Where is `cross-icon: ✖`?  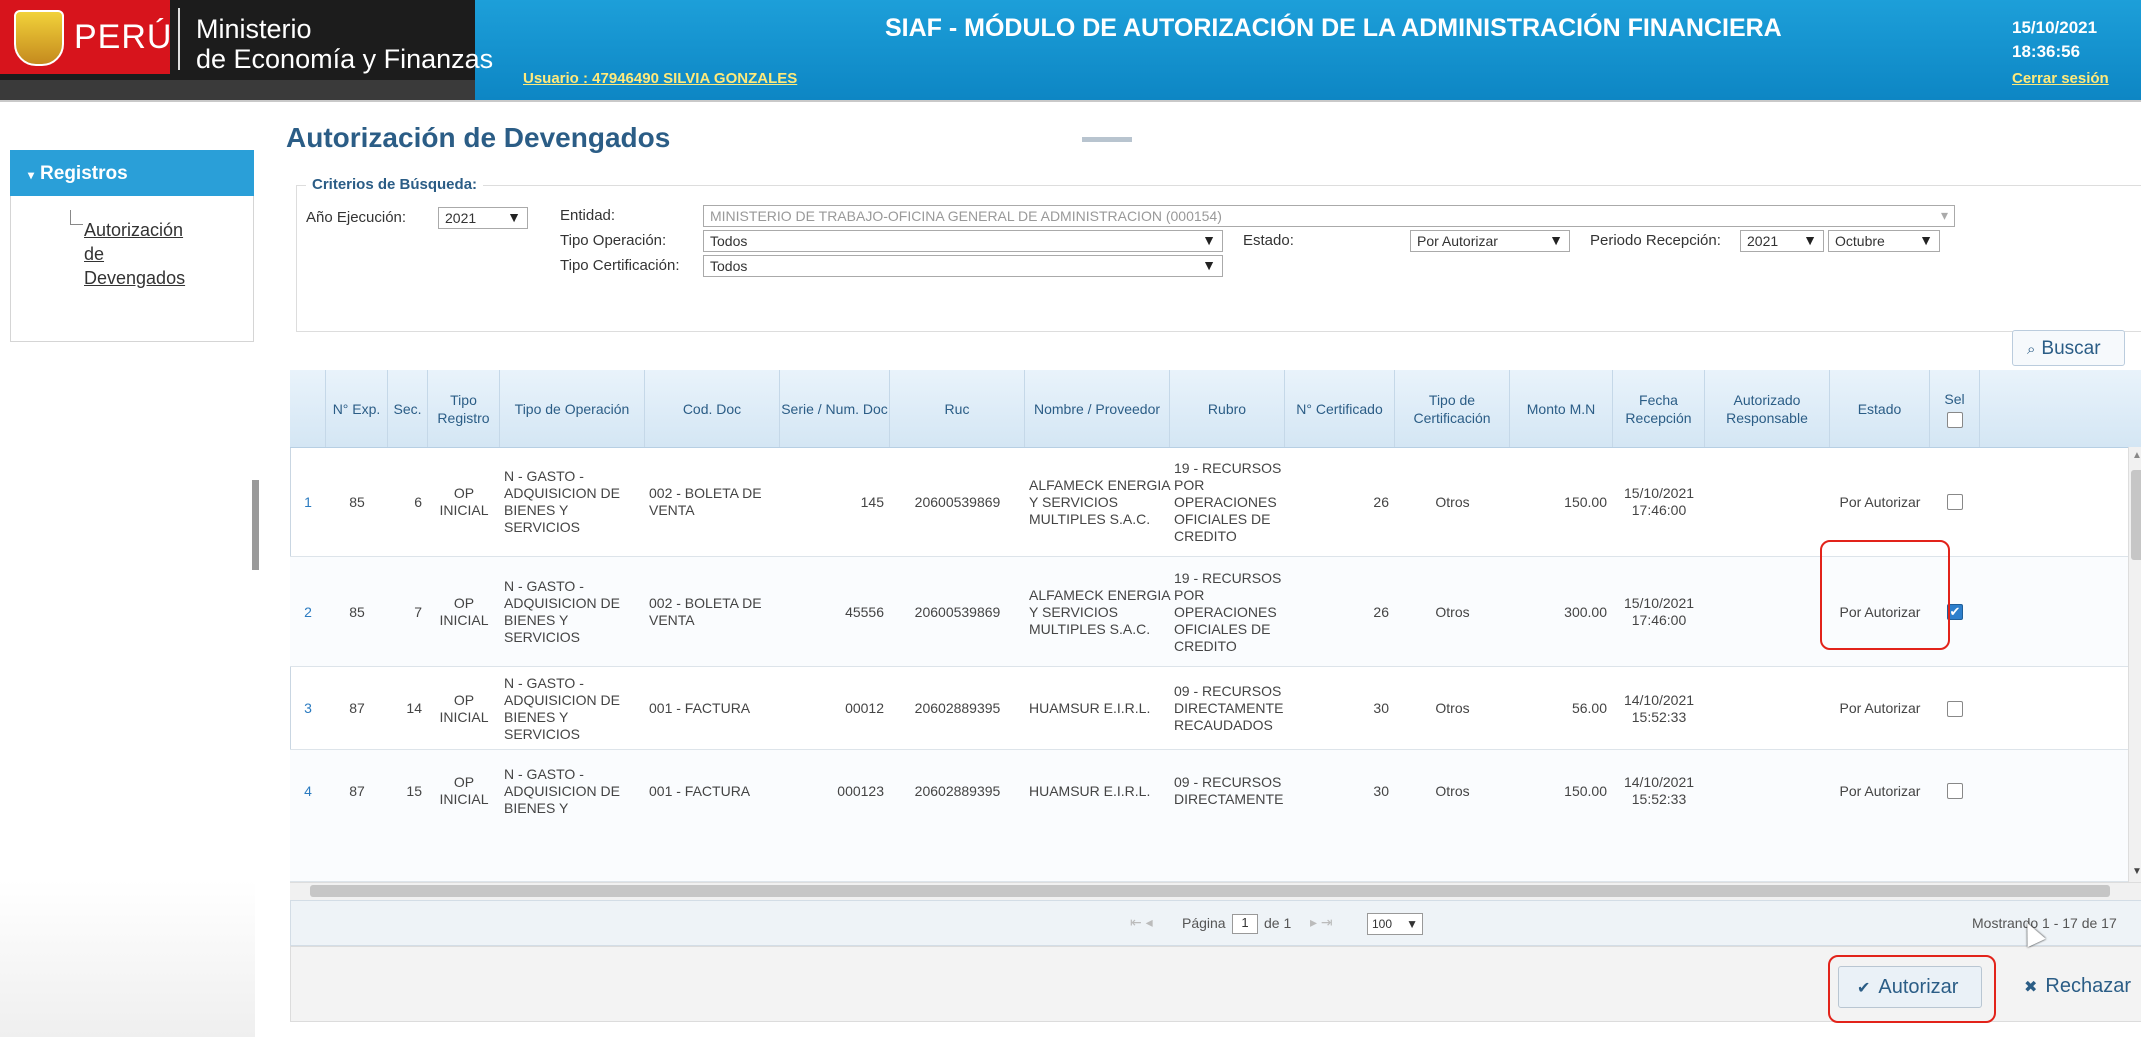 cross-icon: ✖ is located at coordinates (2031, 987).